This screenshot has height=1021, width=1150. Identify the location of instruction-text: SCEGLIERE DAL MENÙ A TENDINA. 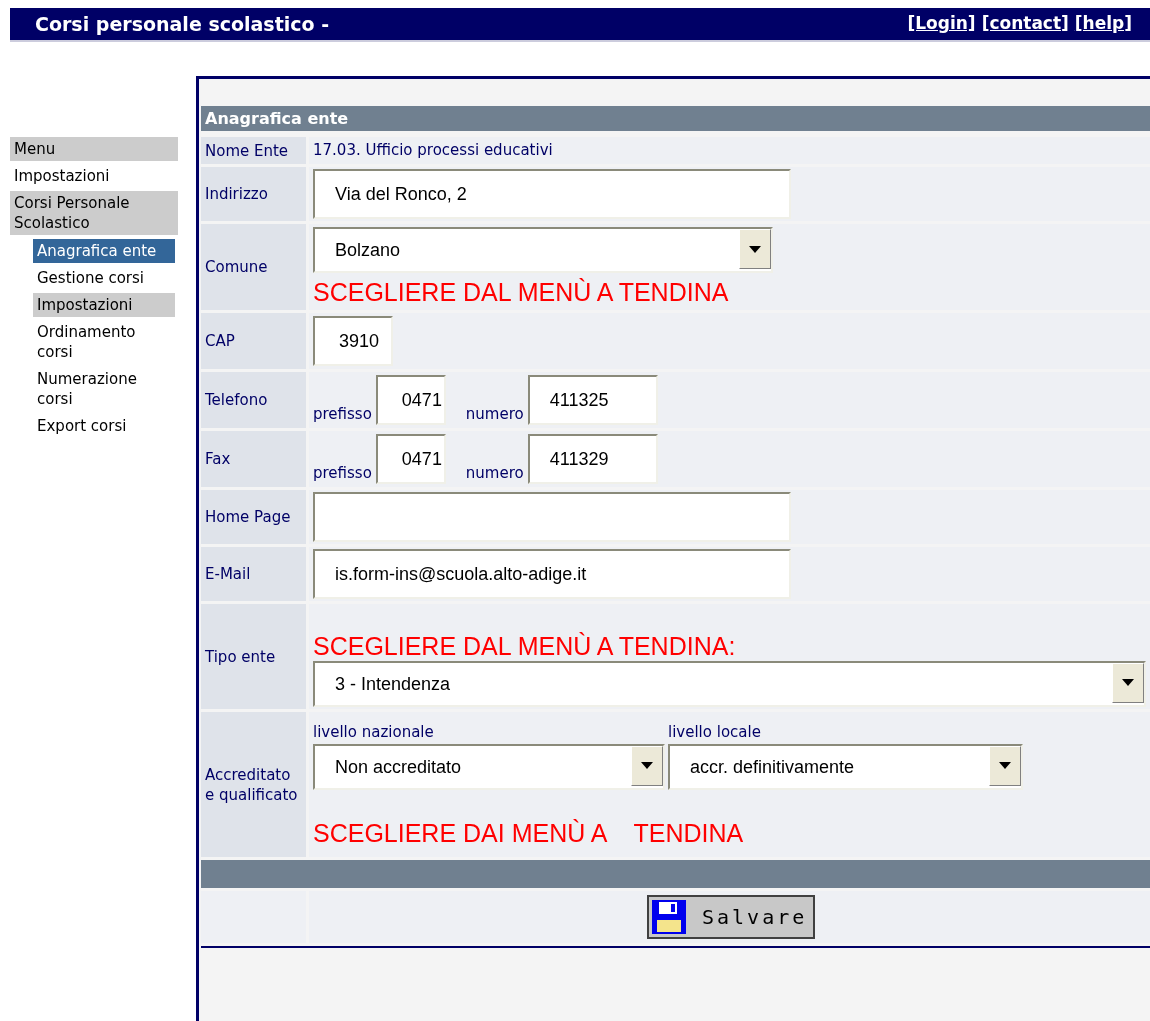
(521, 292).